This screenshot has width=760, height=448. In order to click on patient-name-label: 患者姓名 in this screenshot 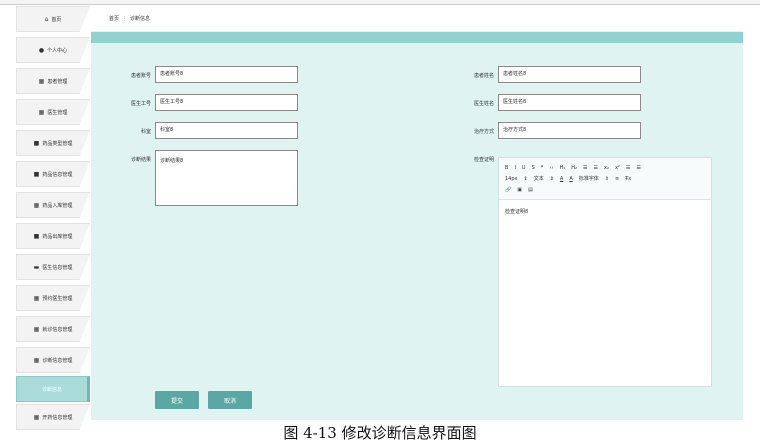, I will do `click(483, 76)`.